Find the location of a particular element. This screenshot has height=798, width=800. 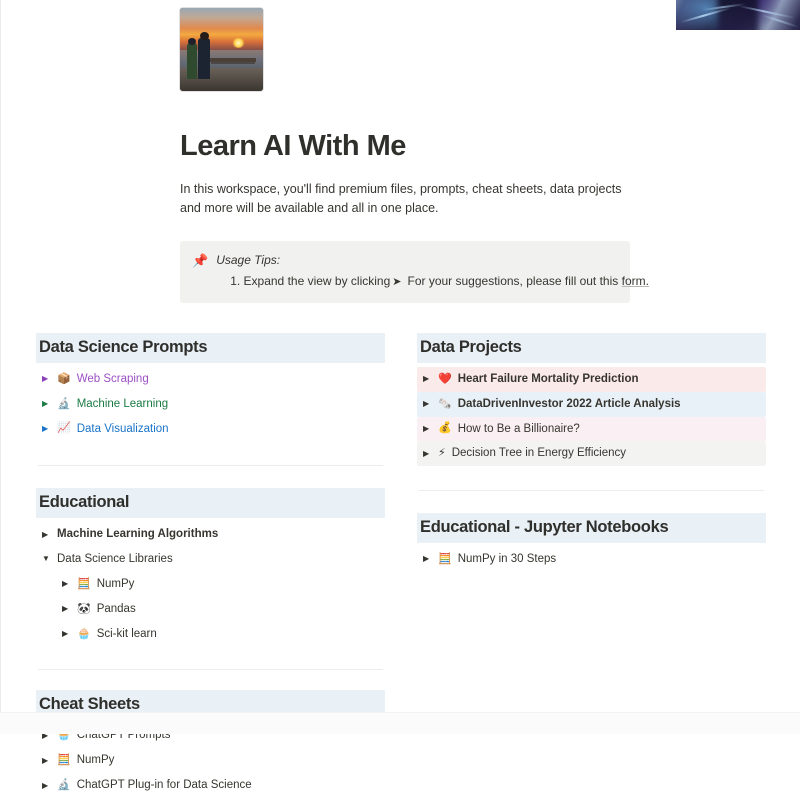

row-emoji-icon: ⚡ is located at coordinates (442, 453).